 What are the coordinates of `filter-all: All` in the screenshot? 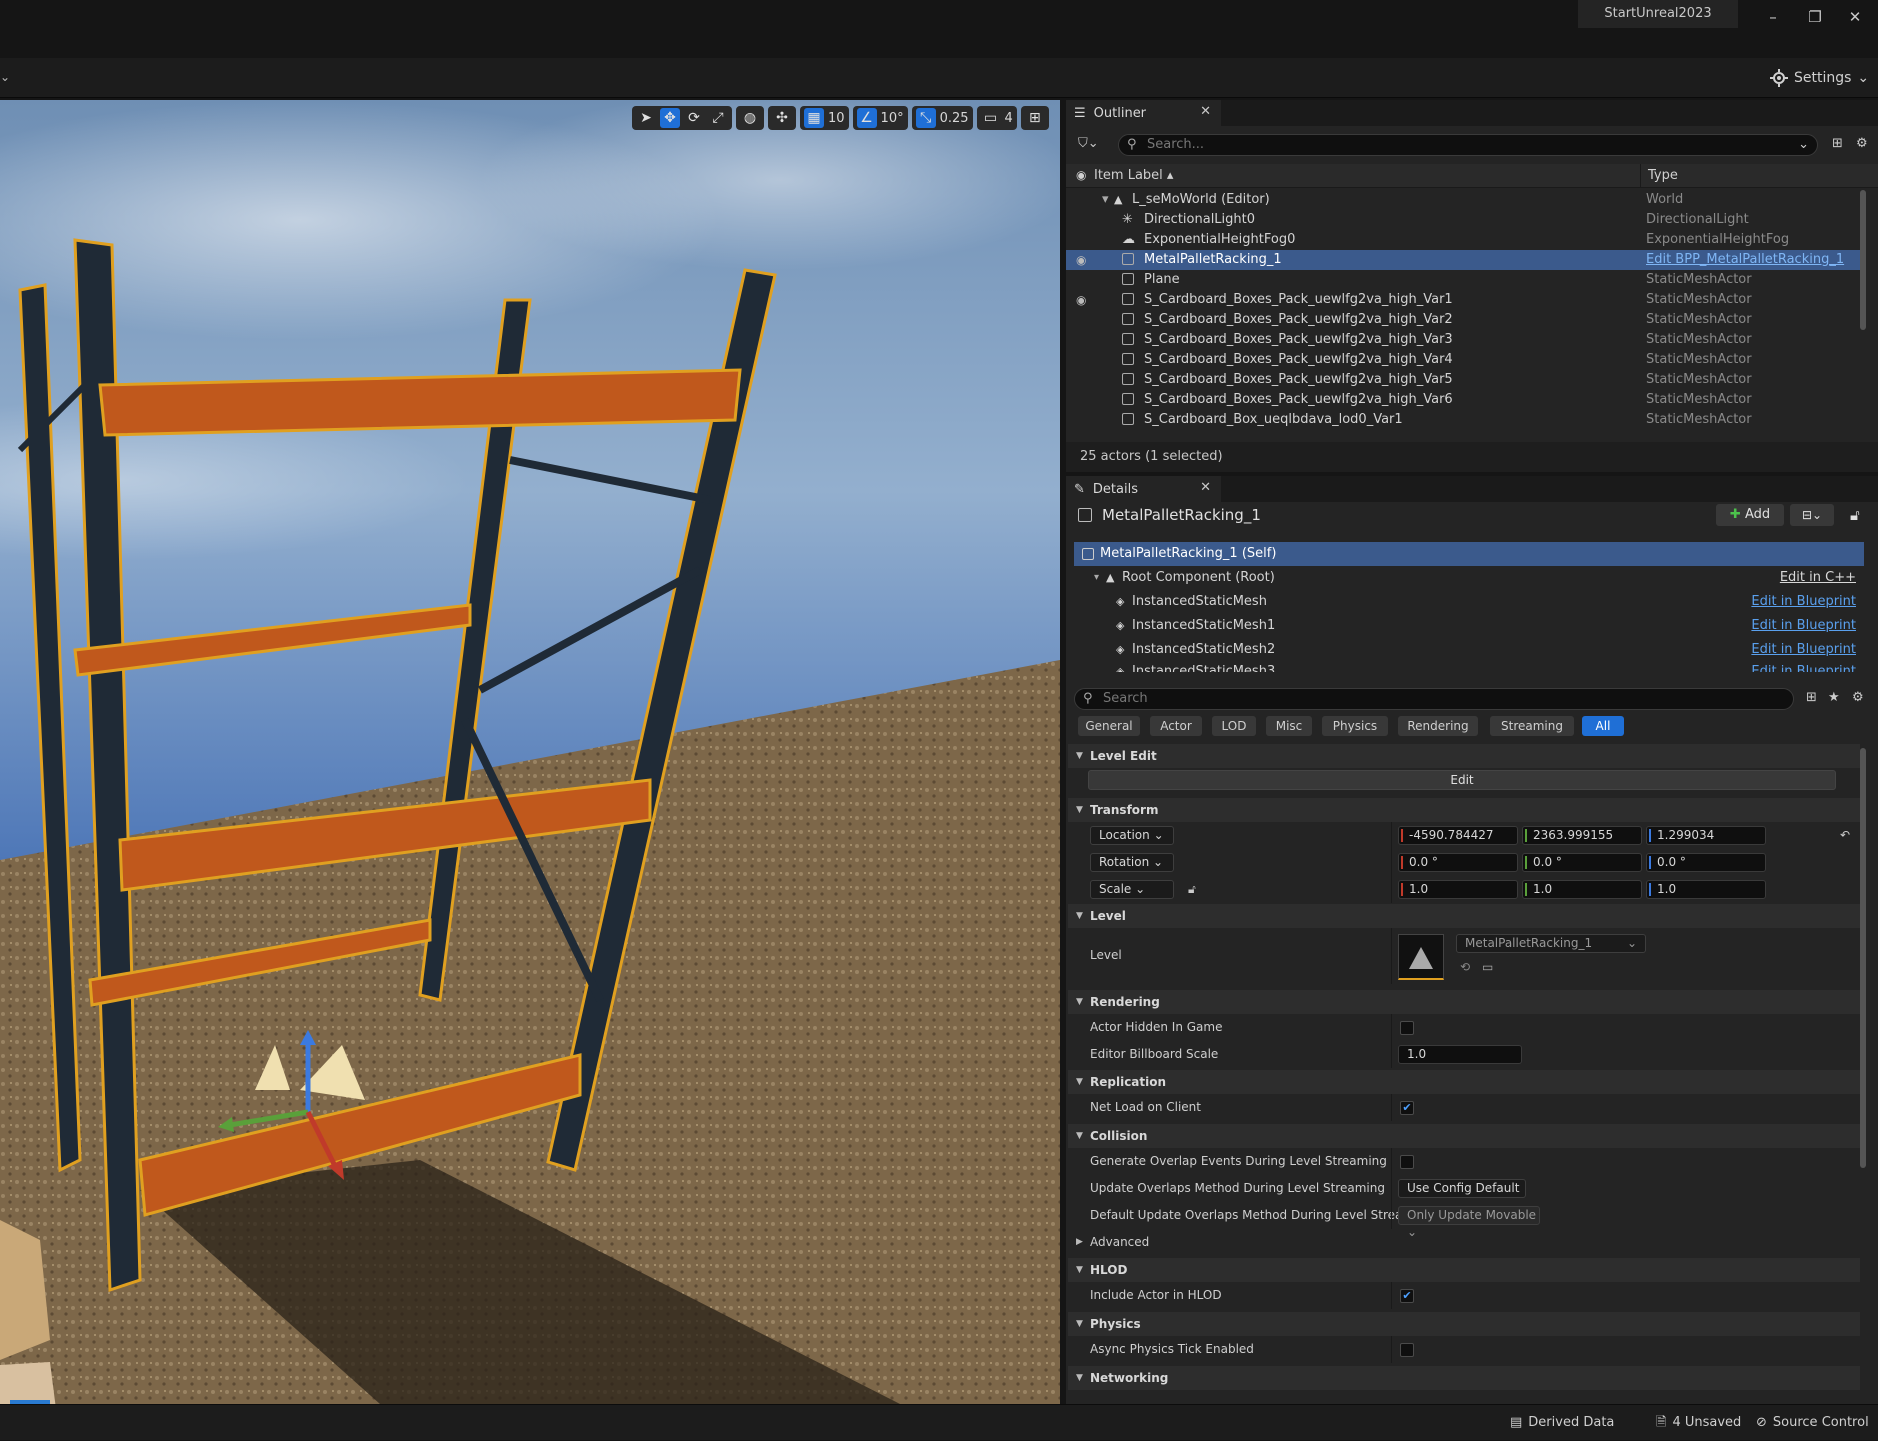 It's located at (1603, 726).